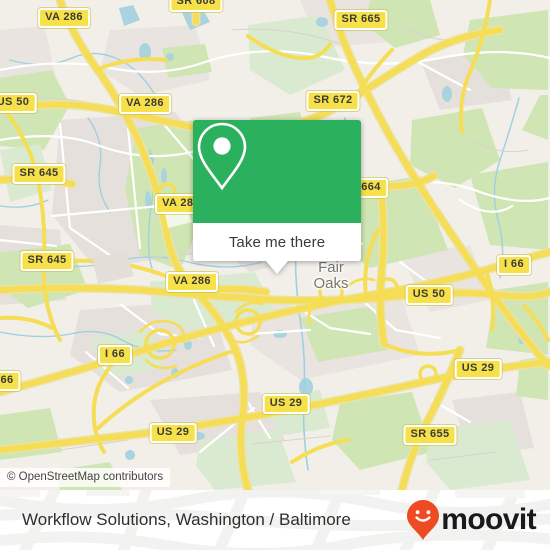 This screenshot has height=550, width=550. I want to click on location-popup: Take me there, so click(277, 197).